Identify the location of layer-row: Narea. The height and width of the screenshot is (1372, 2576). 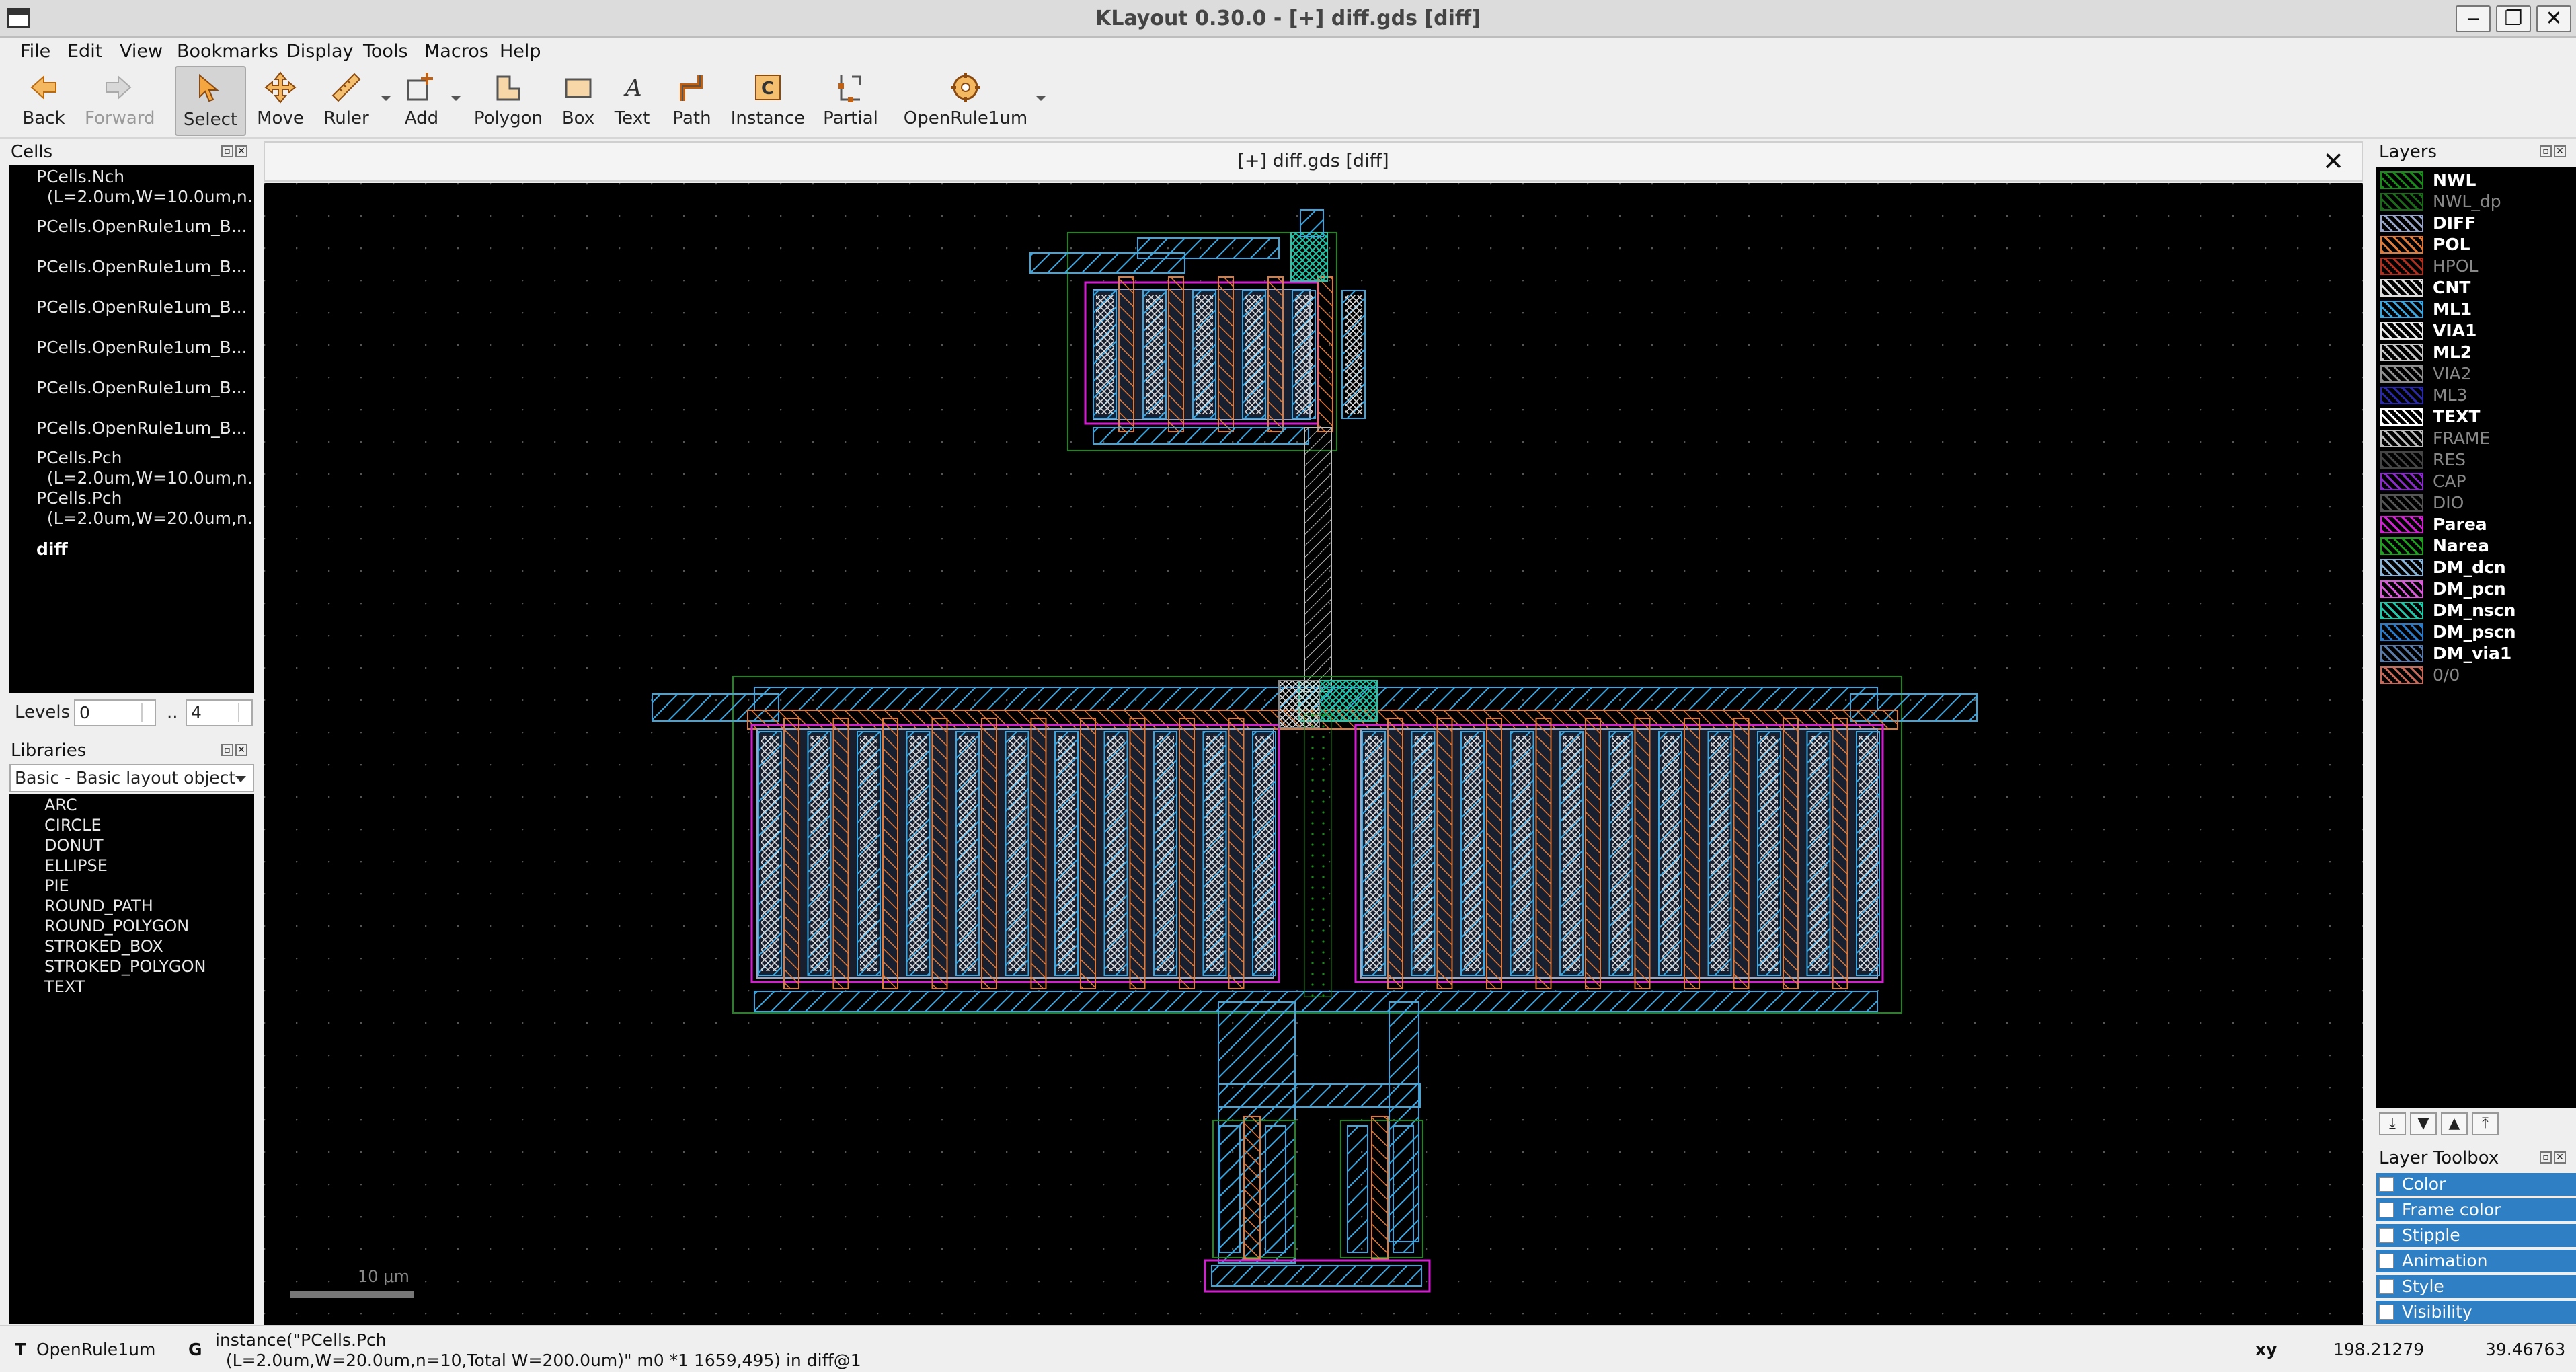
(2476, 546).